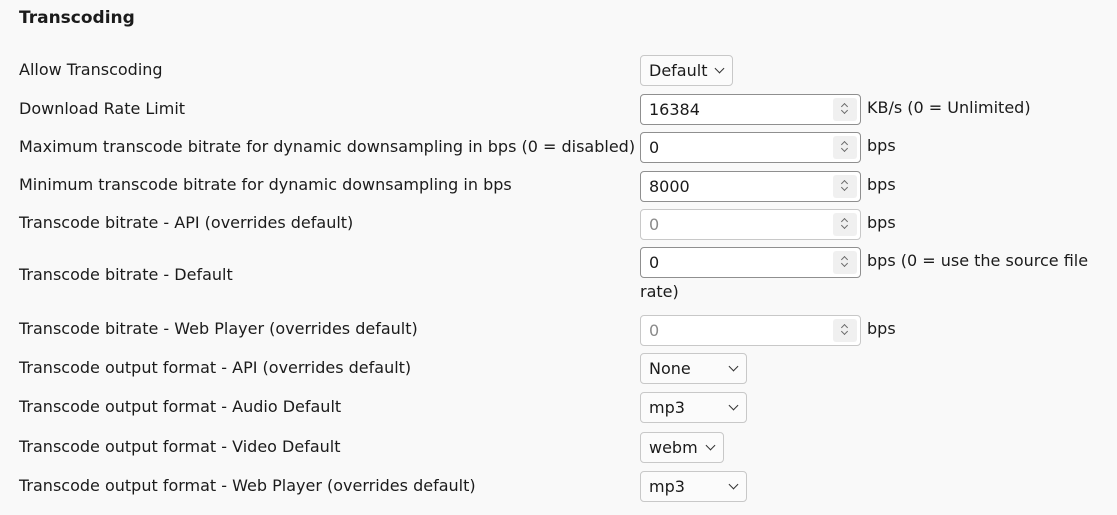 The image size is (1117, 515). I want to click on download-rate-limit-input: 16384, so click(750, 109).